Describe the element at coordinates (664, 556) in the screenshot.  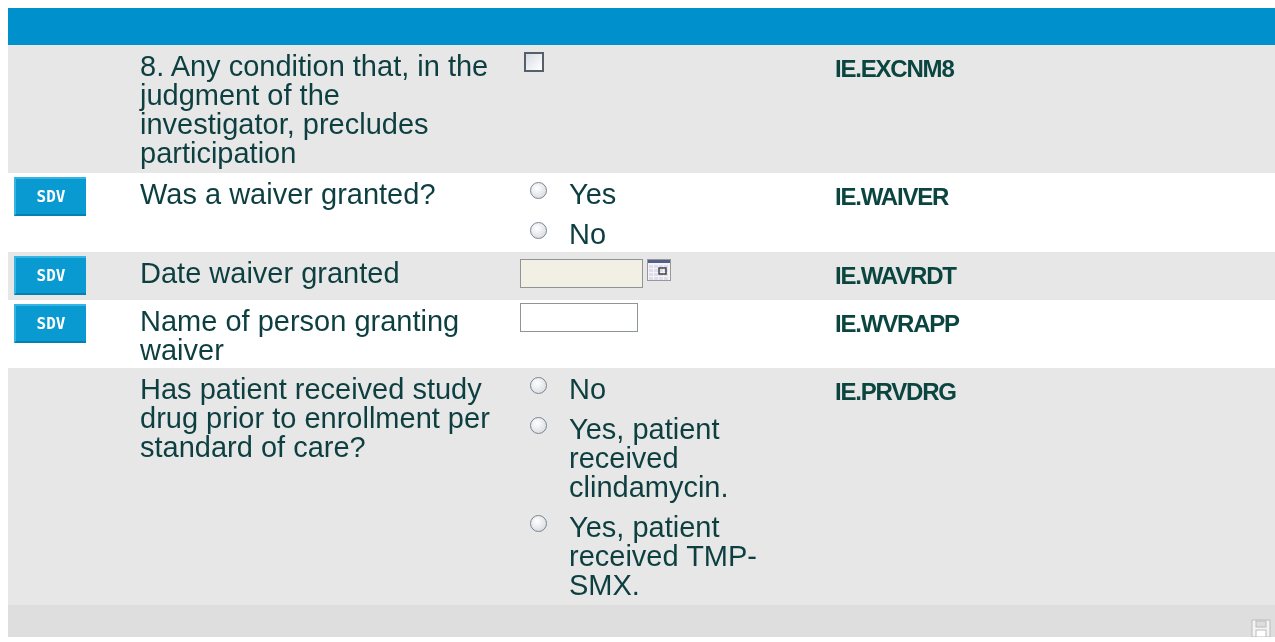
I see `option-label: Yes, patient received TMP-SMX.` at that location.